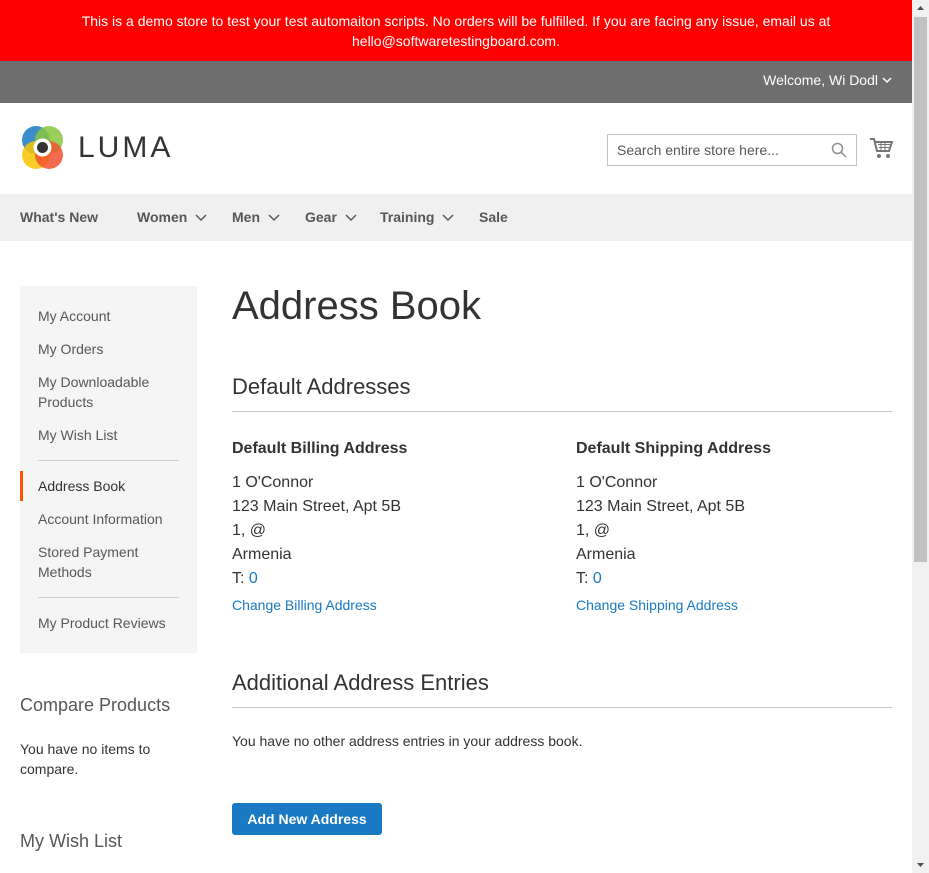 The width and height of the screenshot is (929, 873). Describe the element at coordinates (100, 519) in the screenshot. I see `sidebar-item-account-information: Account Information` at that location.